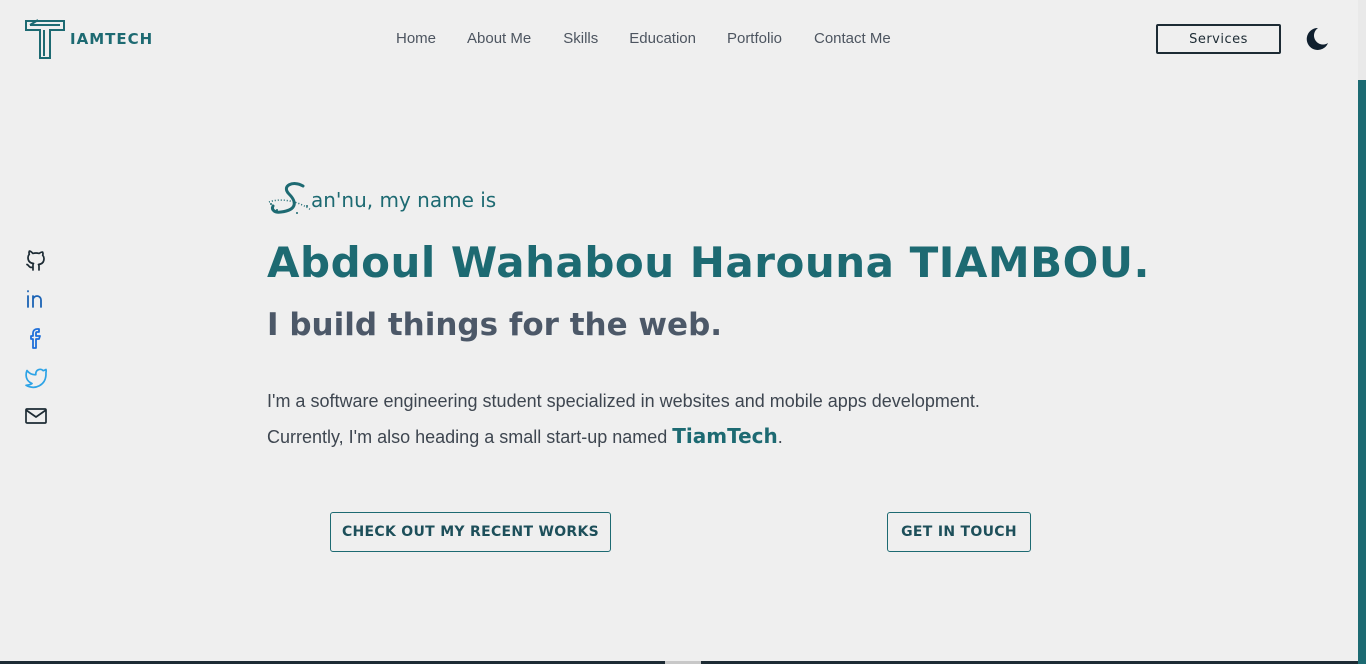 Image resolution: width=1366 pixels, height=664 pixels. What do you see at coordinates (499, 38) in the screenshot?
I see `nav-about-me: About Me` at bounding box center [499, 38].